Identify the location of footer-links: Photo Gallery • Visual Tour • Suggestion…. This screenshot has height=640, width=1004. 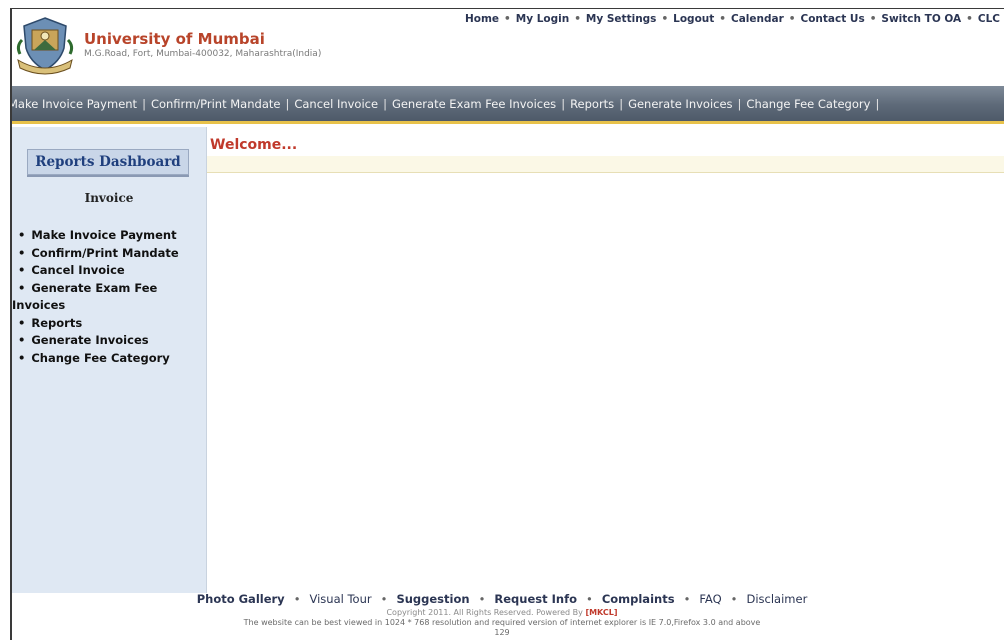
(502, 599).